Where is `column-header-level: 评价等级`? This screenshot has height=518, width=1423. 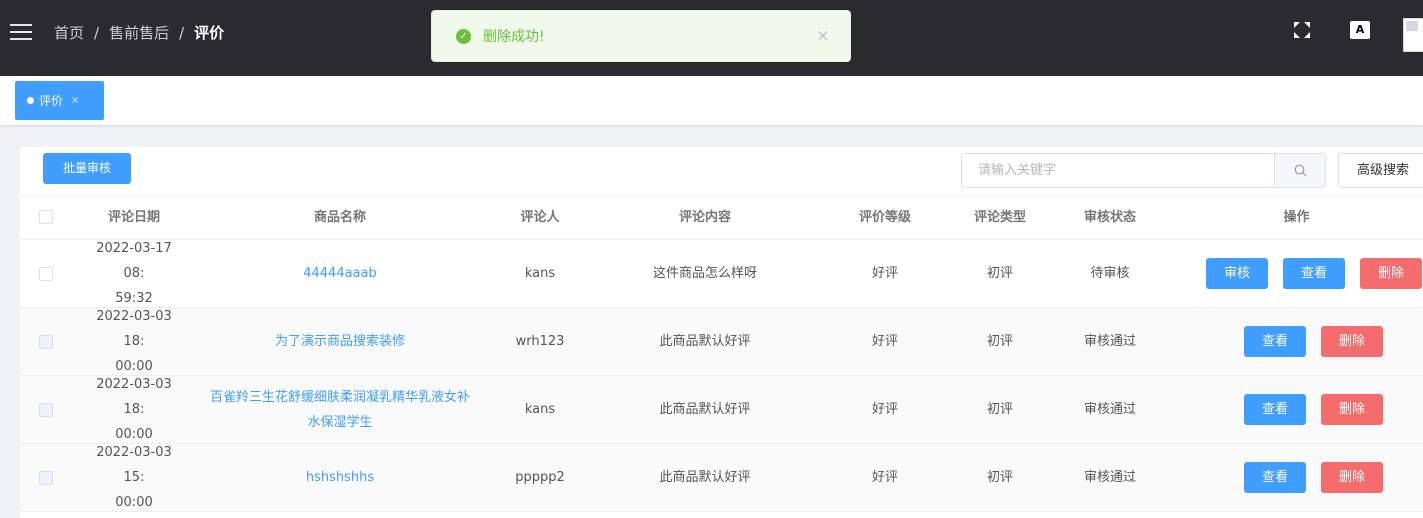
column-header-level: 评价等级 is located at coordinates (884, 217).